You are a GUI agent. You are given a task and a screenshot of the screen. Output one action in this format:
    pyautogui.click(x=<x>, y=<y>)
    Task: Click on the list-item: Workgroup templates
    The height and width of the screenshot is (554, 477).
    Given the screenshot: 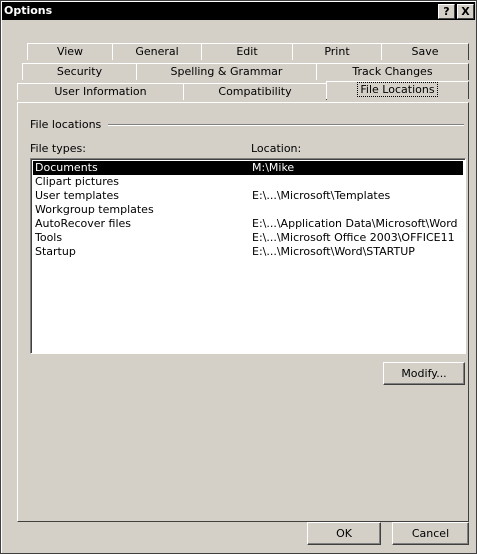 What is the action you would take?
    pyautogui.click(x=248, y=210)
    